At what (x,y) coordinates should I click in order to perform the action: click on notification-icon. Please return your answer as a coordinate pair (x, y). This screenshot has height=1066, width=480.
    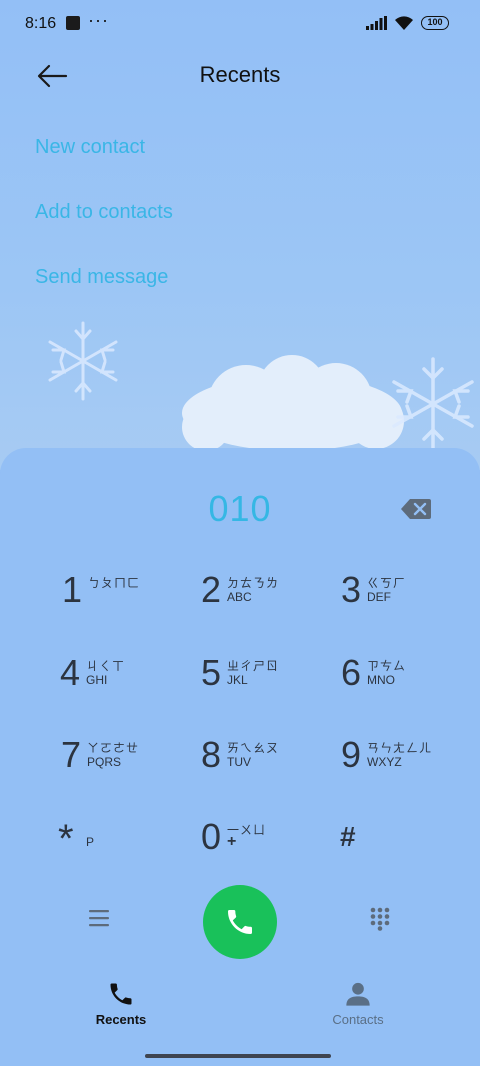
    Looking at the image, I should click on (73, 23).